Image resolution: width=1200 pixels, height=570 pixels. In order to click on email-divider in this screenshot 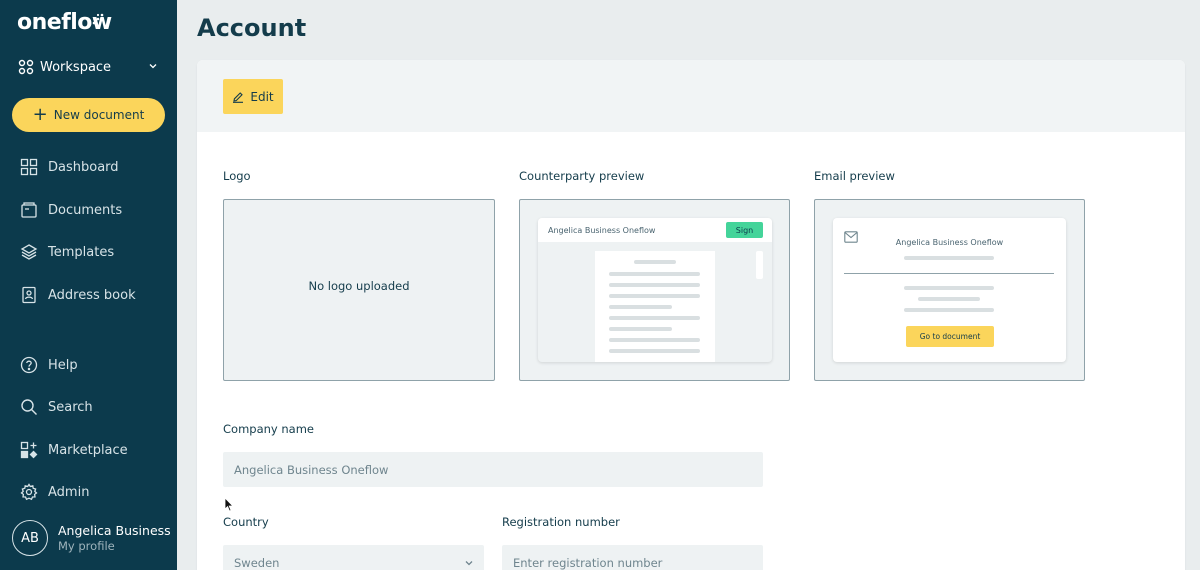, I will do `click(949, 273)`.